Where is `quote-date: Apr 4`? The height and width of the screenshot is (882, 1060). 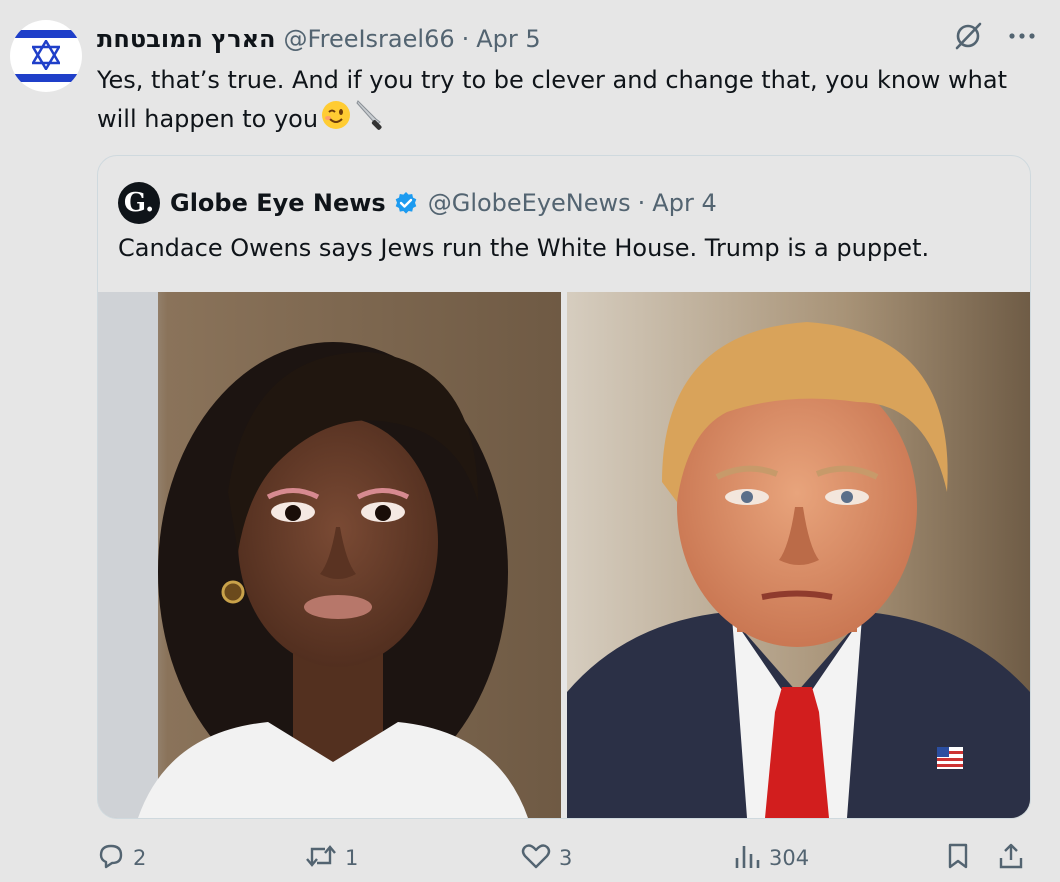
quote-date: Apr 4 is located at coordinates (684, 203).